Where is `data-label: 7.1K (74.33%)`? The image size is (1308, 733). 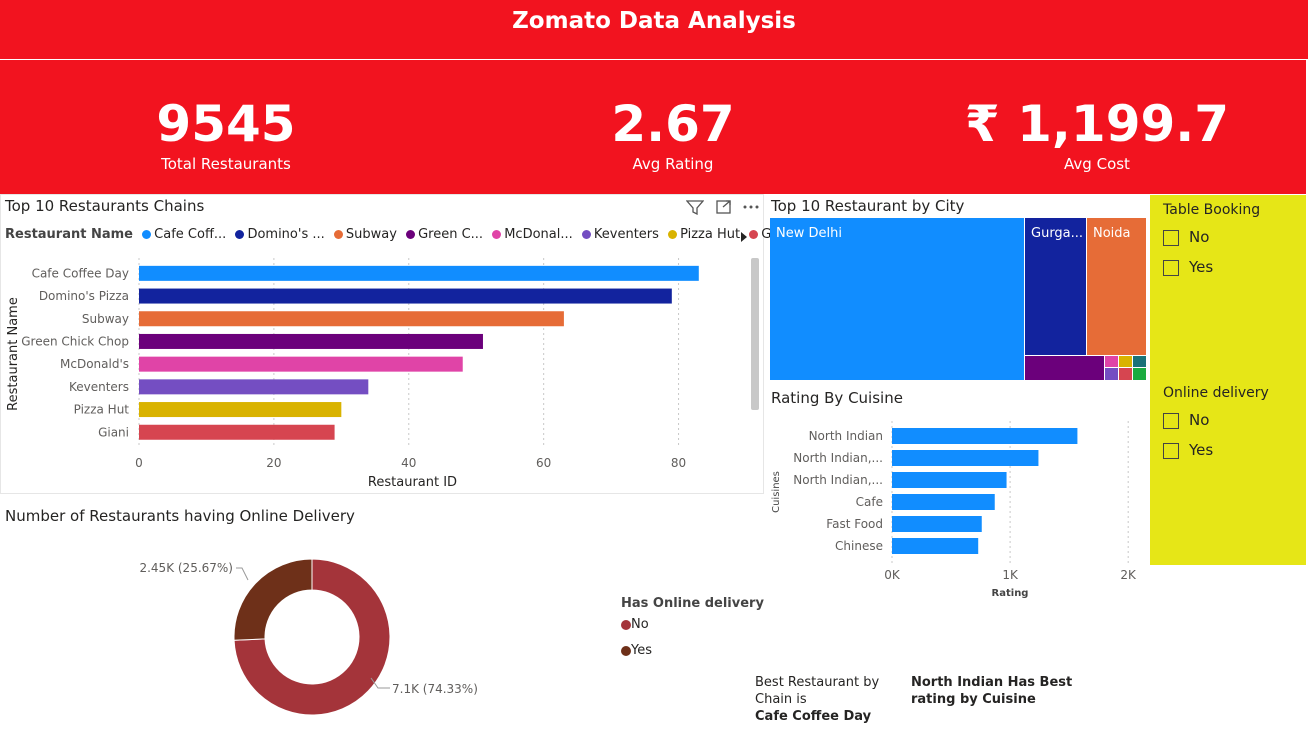
data-label: 7.1K (74.33%) is located at coordinates (435, 689).